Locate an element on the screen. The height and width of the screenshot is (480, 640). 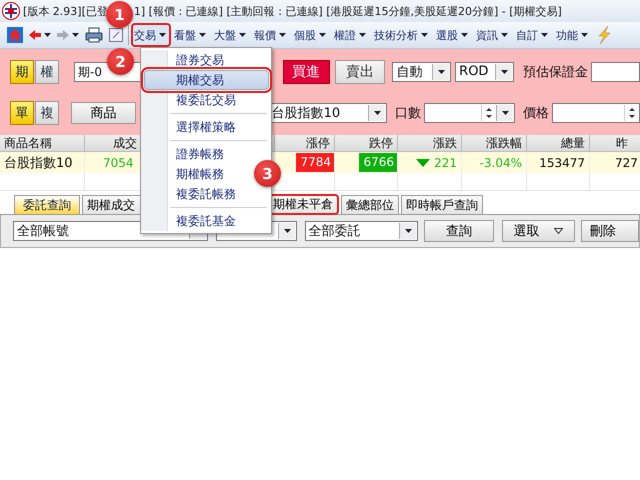
quantity-label: 口數 is located at coordinates (407, 113).